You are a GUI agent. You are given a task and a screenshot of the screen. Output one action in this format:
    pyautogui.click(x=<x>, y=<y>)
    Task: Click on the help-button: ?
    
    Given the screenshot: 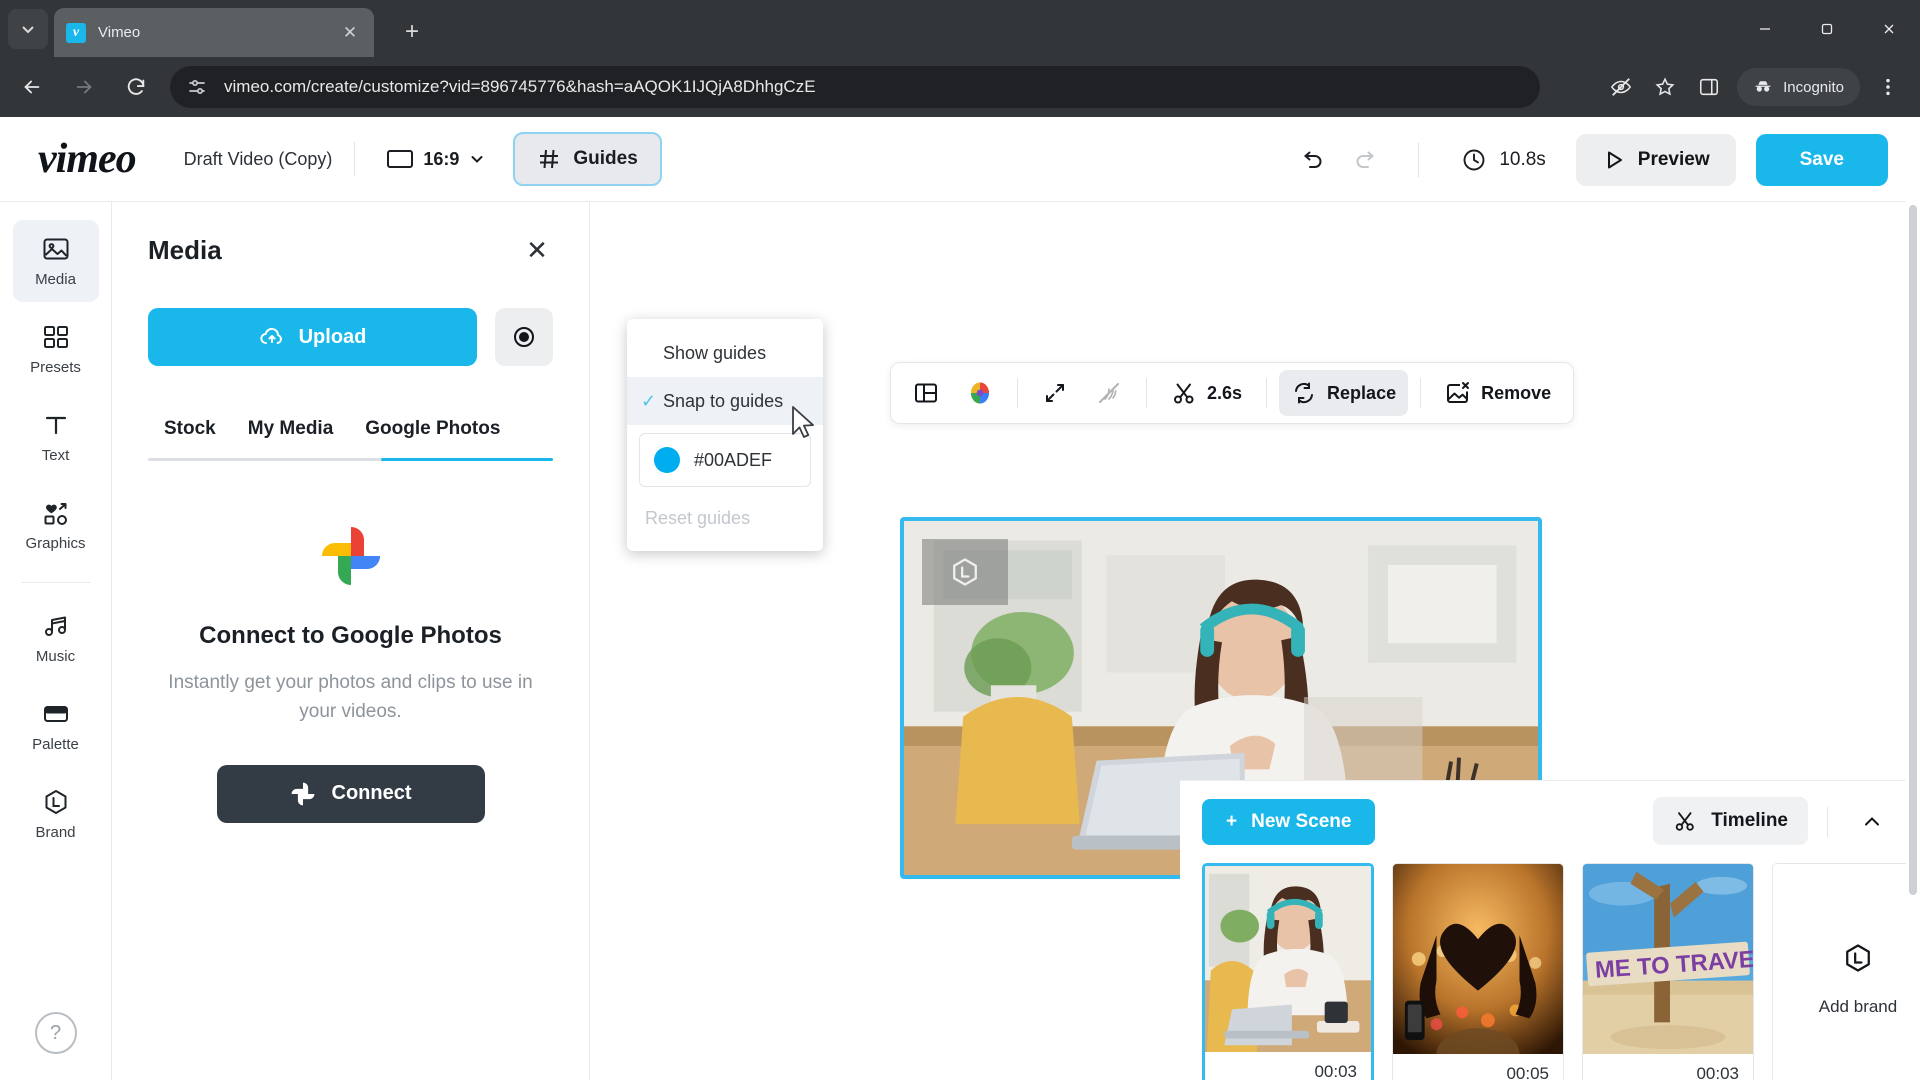 What is the action you would take?
    pyautogui.click(x=55, y=1033)
    